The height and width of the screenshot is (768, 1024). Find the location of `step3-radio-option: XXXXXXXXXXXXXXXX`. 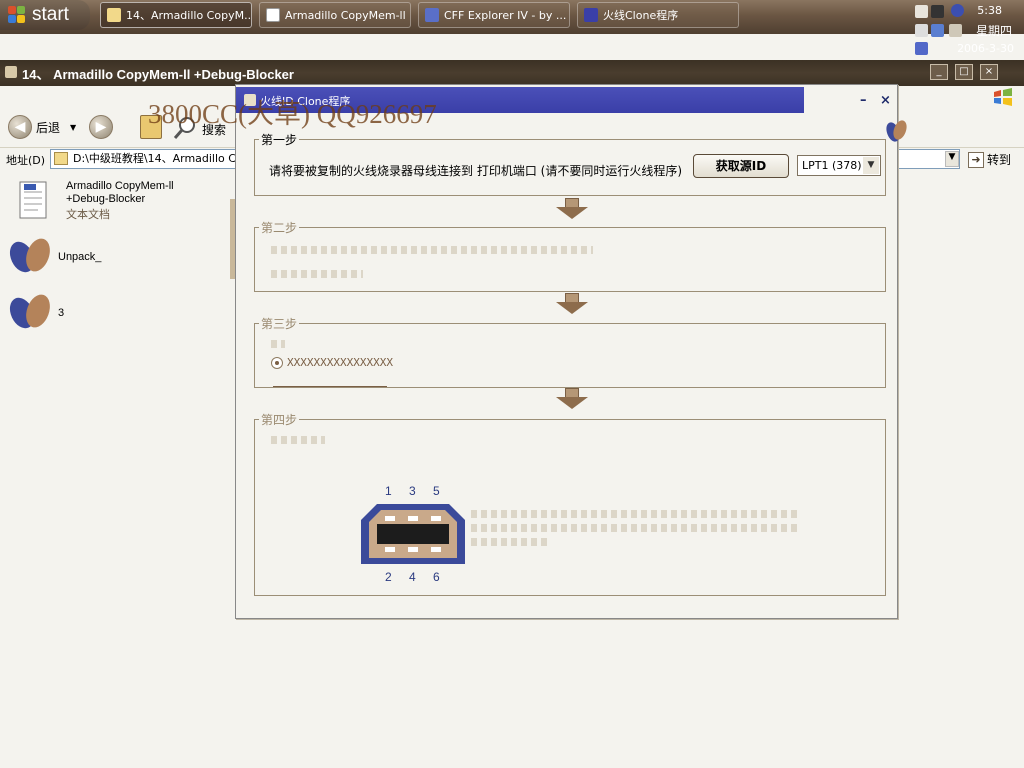

step3-radio-option: XXXXXXXXXXXXXXXX is located at coordinates (332, 362).